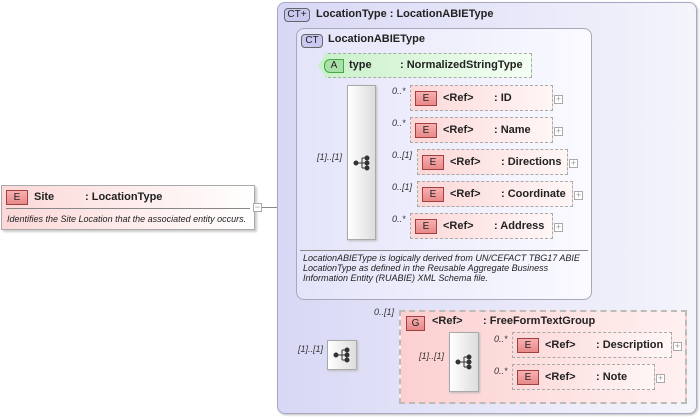 The width and height of the screenshot is (700, 417). Describe the element at coordinates (399, 91) in the screenshot. I see `cardinality-id: 0..*` at that location.